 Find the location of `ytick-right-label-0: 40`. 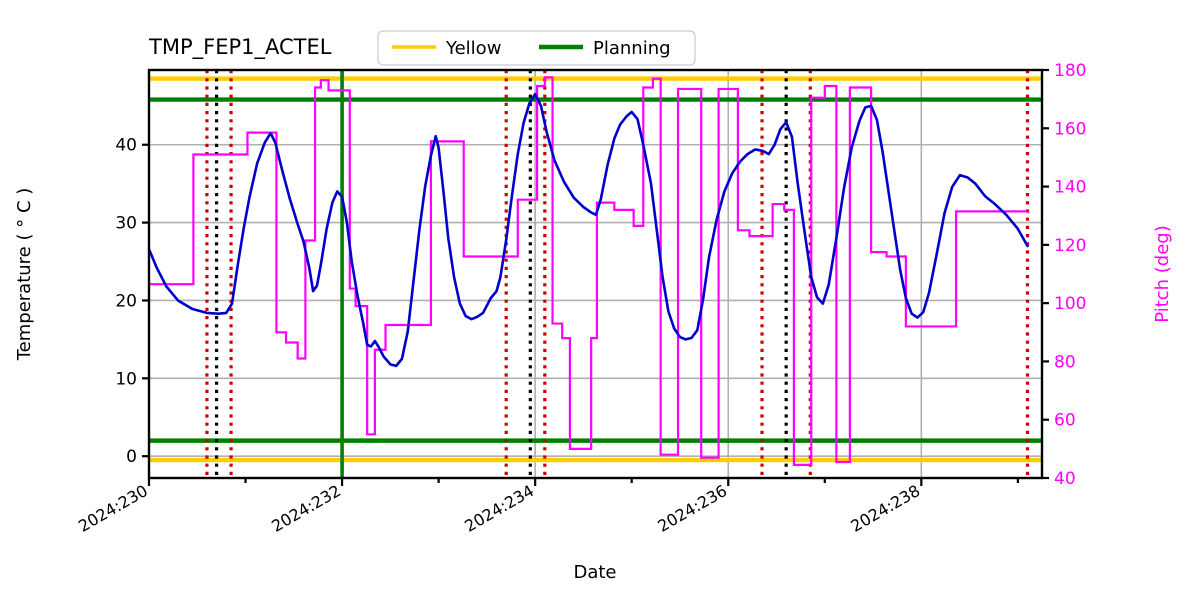

ytick-right-label-0: 40 is located at coordinates (1065, 479).